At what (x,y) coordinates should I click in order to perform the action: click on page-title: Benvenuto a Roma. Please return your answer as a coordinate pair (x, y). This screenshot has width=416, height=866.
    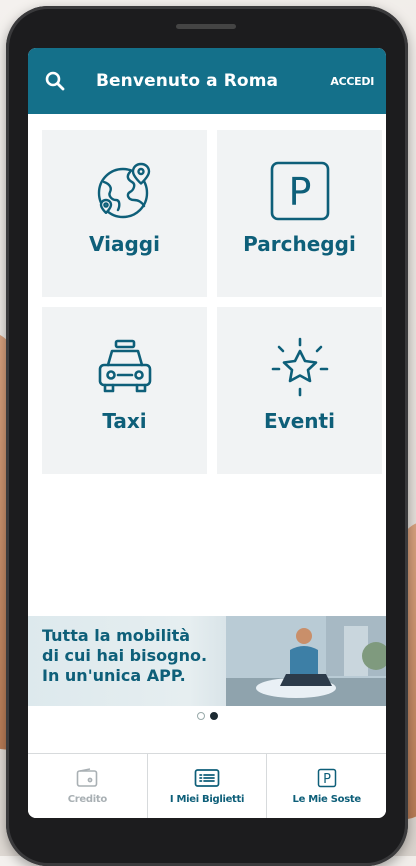
    Looking at the image, I should click on (187, 81).